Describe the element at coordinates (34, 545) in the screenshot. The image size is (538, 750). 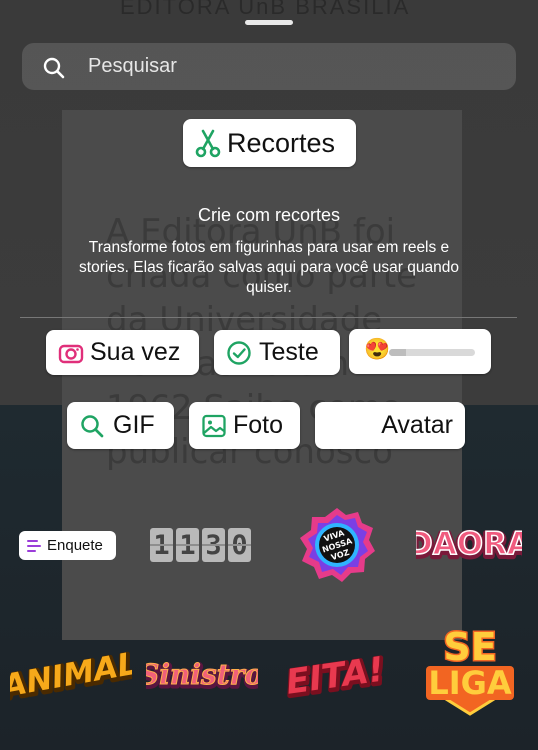
I see `list-icon` at that location.